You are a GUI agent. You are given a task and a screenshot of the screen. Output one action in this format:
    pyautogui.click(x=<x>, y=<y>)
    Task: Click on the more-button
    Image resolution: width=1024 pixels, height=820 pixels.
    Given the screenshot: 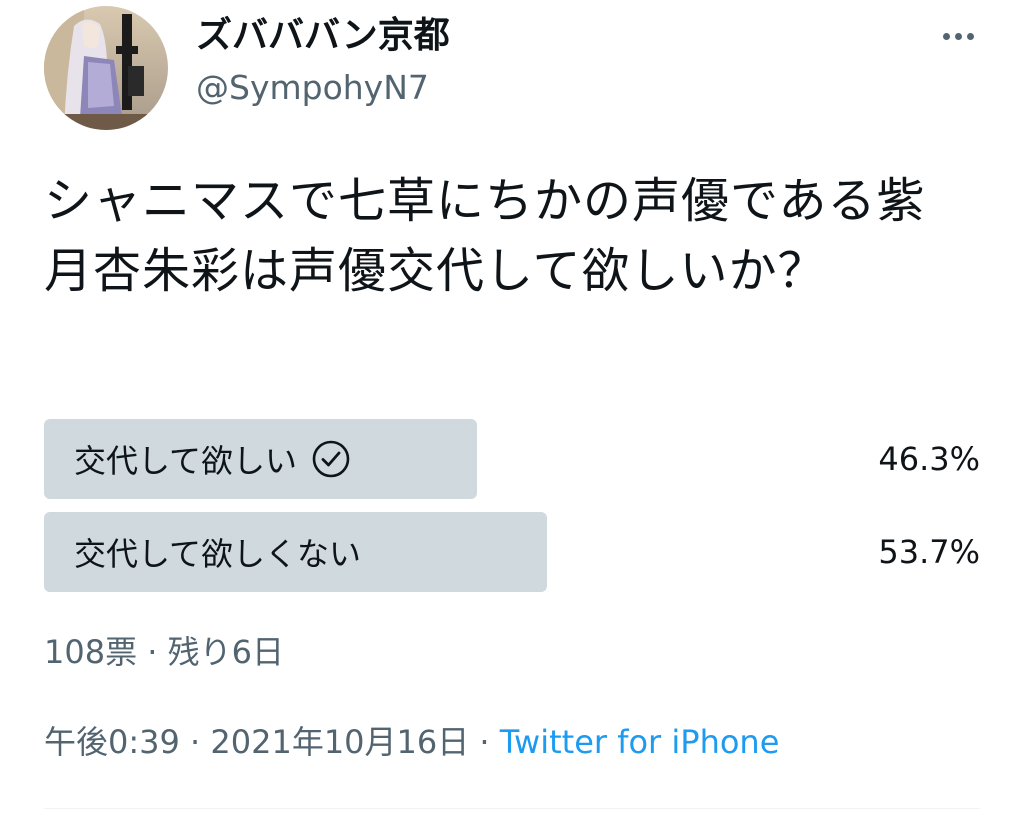 What is the action you would take?
    pyautogui.click(x=958, y=36)
    